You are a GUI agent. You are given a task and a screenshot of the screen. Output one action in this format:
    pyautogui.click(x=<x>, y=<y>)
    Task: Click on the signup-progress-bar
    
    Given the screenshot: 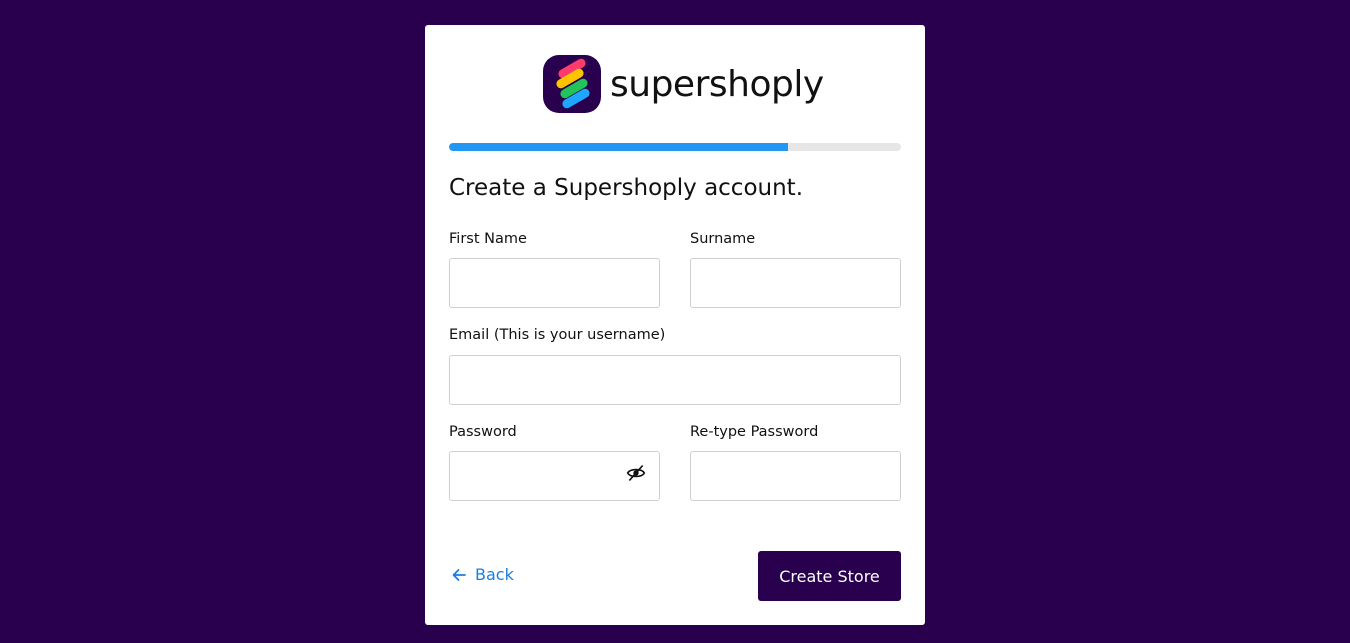 What is the action you would take?
    pyautogui.click(x=675, y=147)
    